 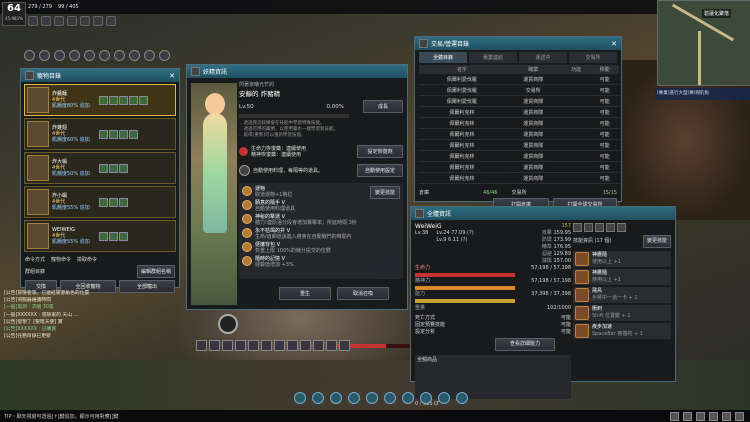 I want to click on status-window-header: 全體資訊, so click(x=543, y=213).